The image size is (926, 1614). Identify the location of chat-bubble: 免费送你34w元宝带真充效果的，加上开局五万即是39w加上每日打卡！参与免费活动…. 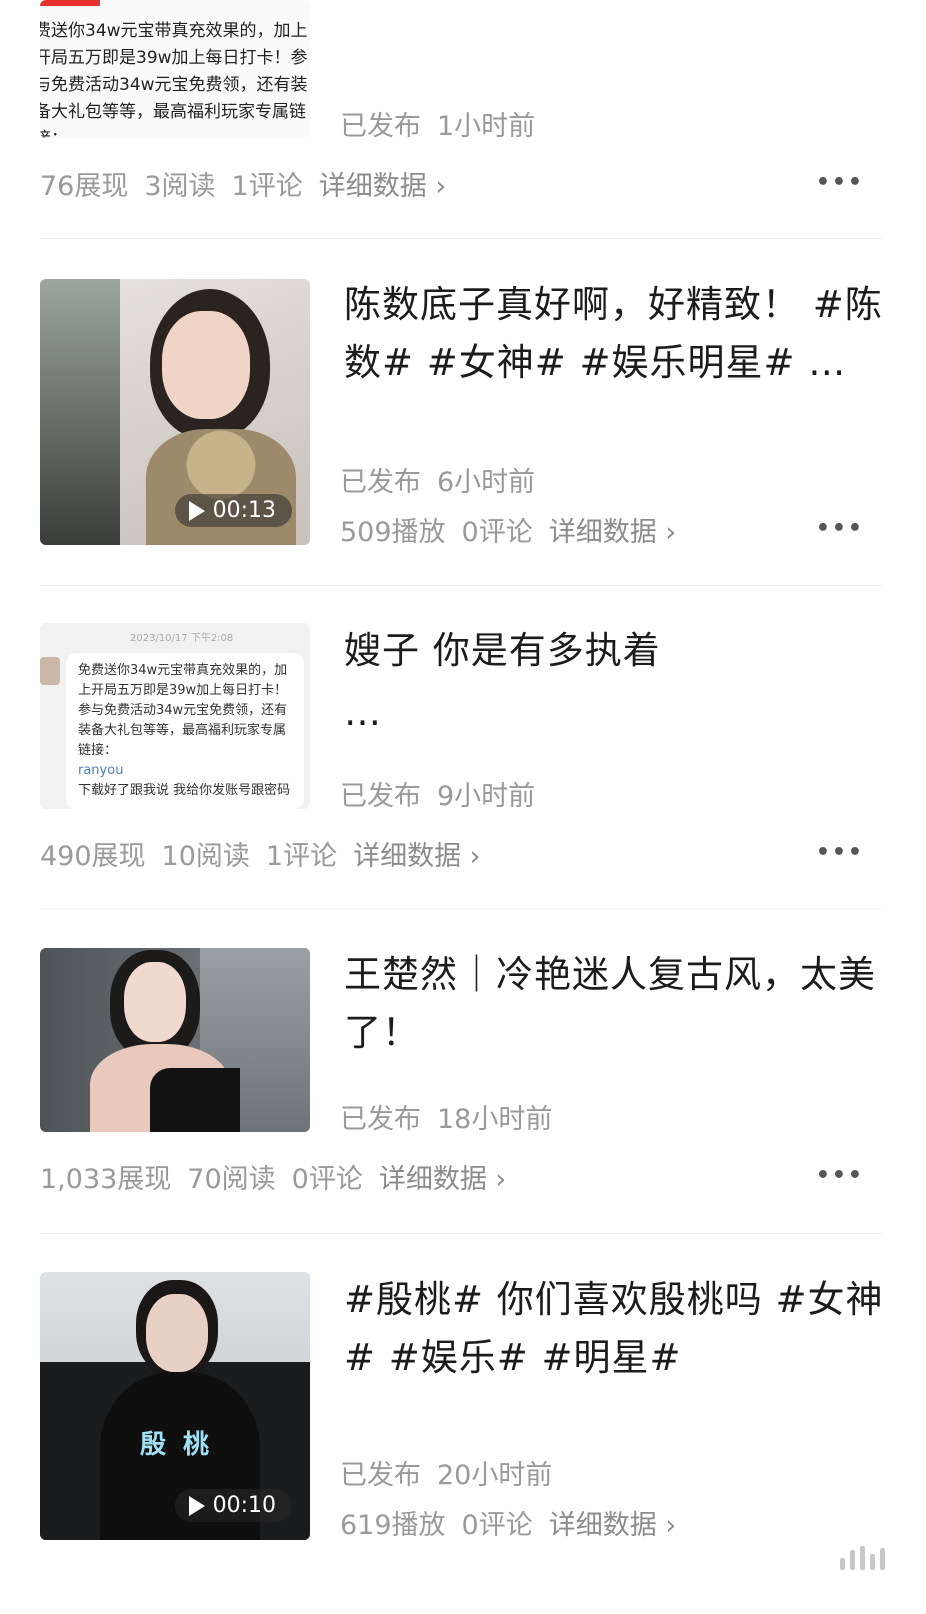
(185, 731).